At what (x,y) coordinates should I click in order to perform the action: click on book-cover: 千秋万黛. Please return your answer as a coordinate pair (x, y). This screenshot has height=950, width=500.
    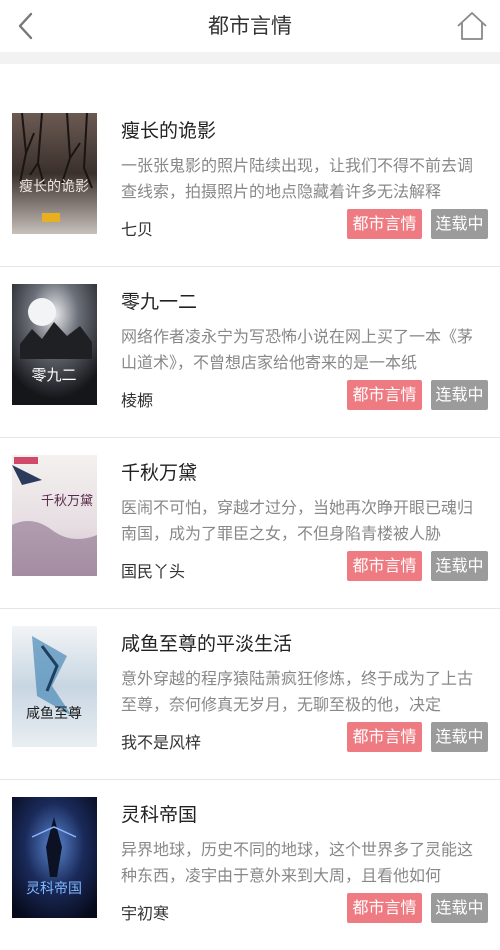
    Looking at the image, I should click on (54, 515).